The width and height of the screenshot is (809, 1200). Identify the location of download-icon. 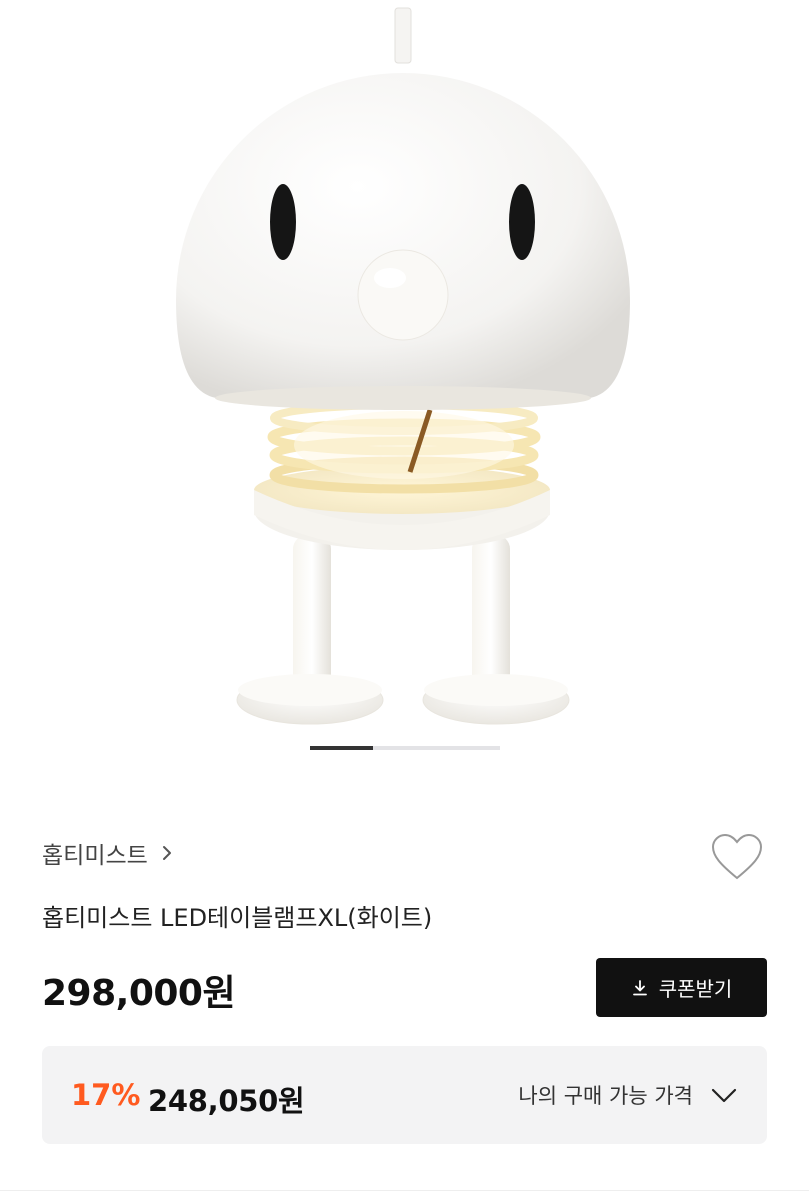
(639, 987).